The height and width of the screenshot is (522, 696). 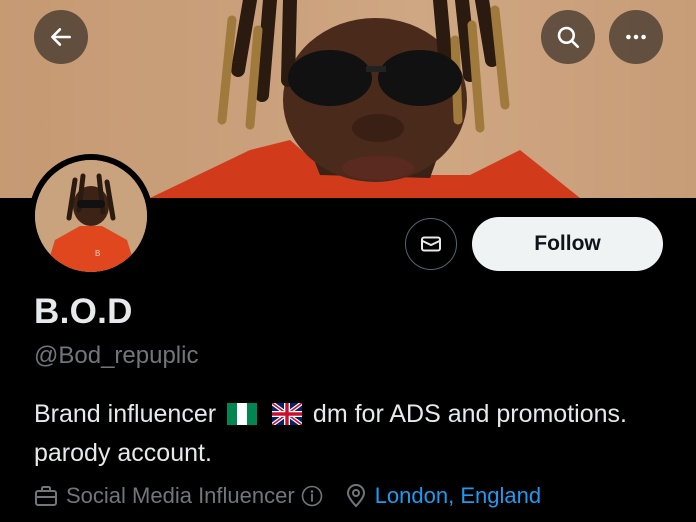 I want to click on location-pin-icon, so click(x=356, y=496).